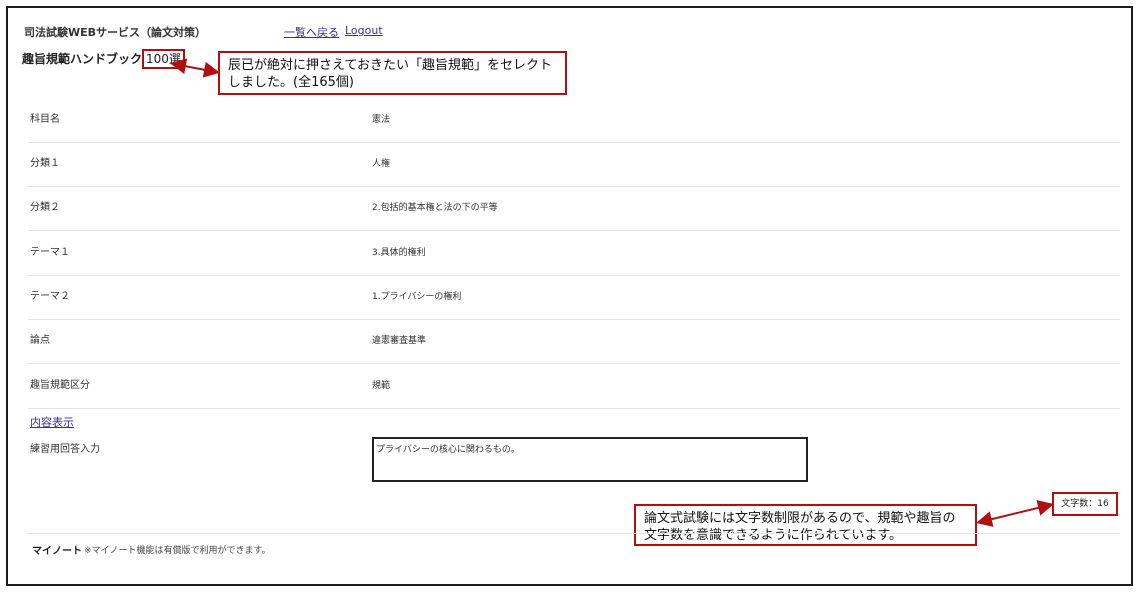 This screenshot has width=1144, height=595. I want to click on arrow-bottom, so click(1015, 513).